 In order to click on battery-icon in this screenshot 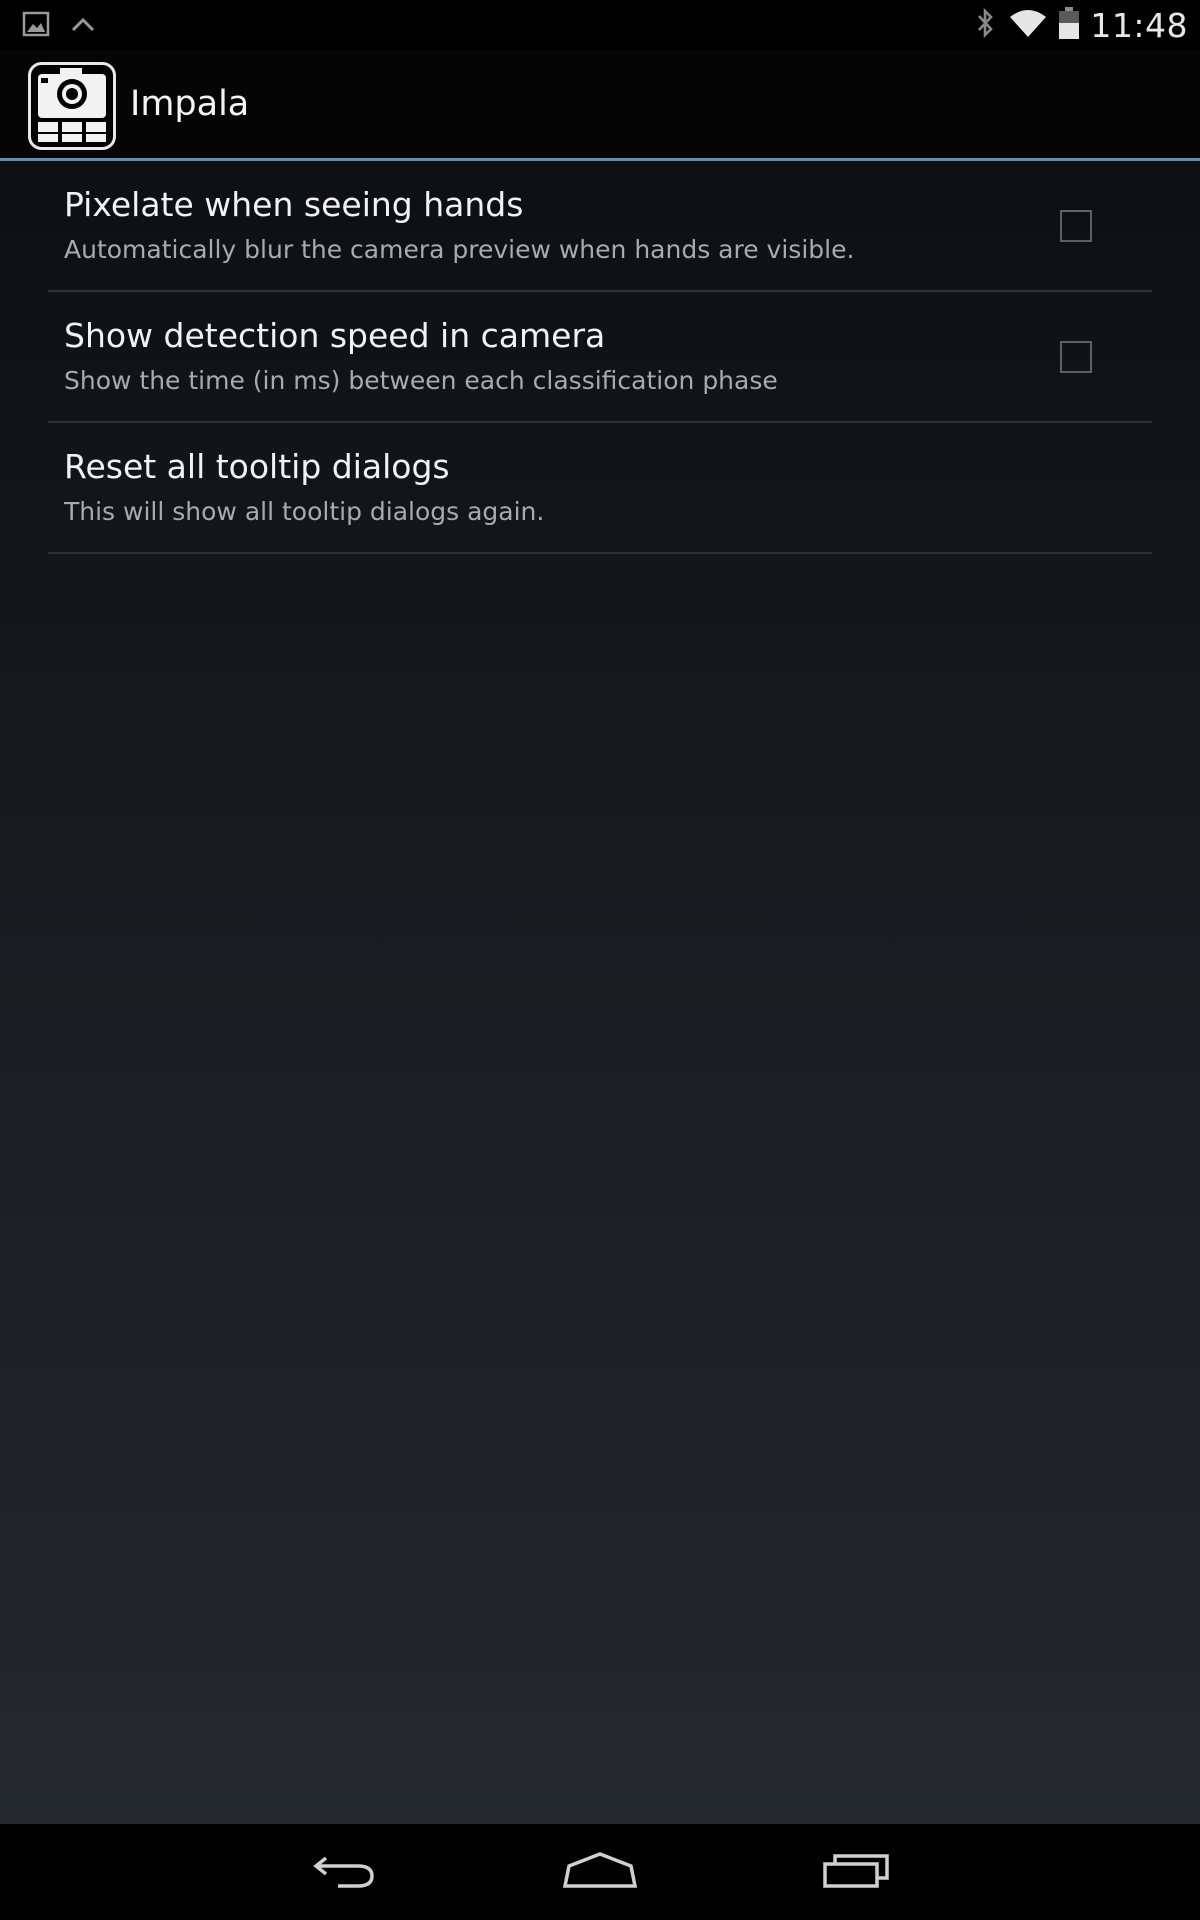, I will do `click(1069, 25)`.